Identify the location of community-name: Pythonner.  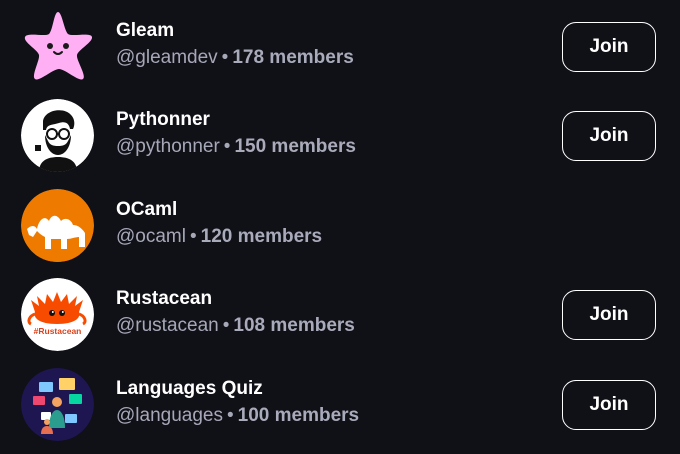
(163, 119).